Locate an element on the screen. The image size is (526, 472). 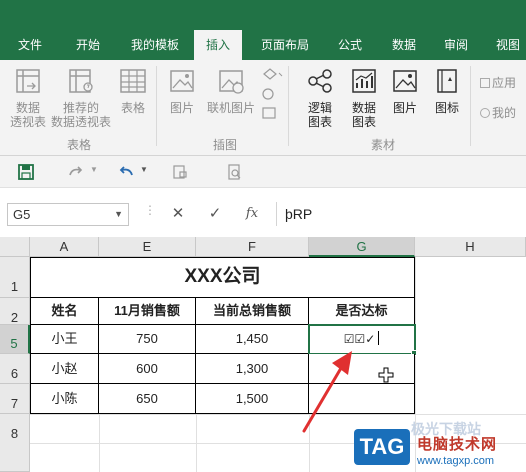
table-button: 表格 is located at coordinates (133, 90).